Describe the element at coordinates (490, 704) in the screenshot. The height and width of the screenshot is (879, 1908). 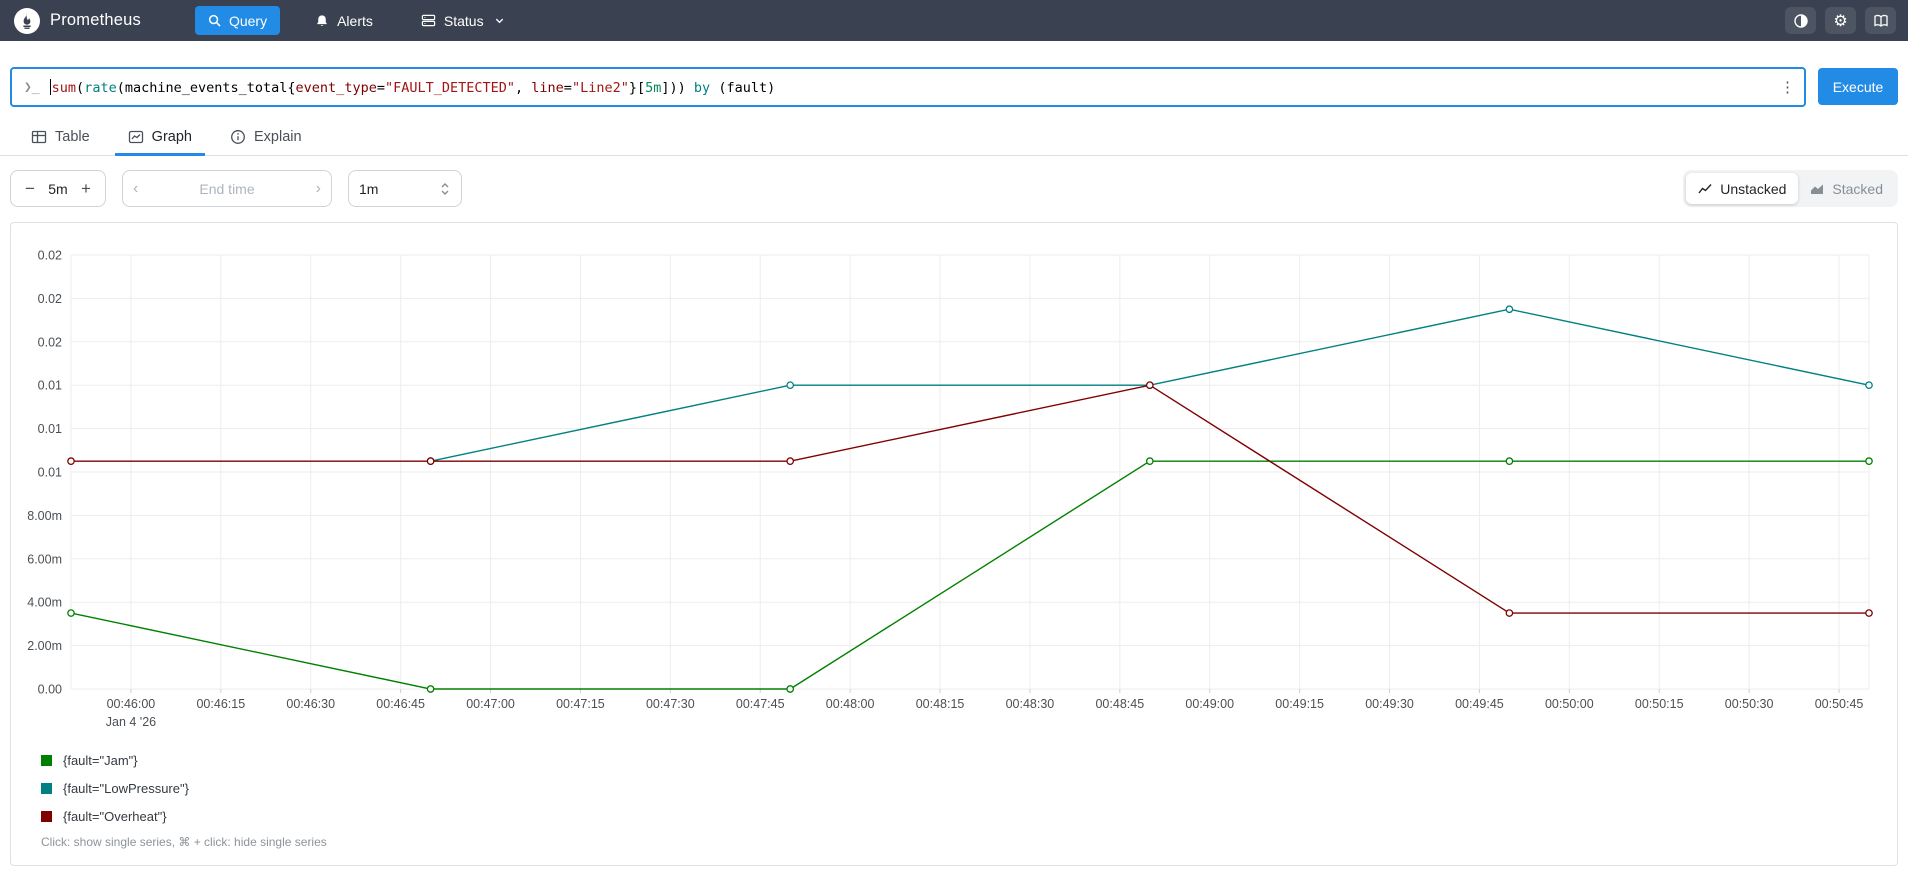
I see `x-axis-tick-label: 00:47:00` at that location.